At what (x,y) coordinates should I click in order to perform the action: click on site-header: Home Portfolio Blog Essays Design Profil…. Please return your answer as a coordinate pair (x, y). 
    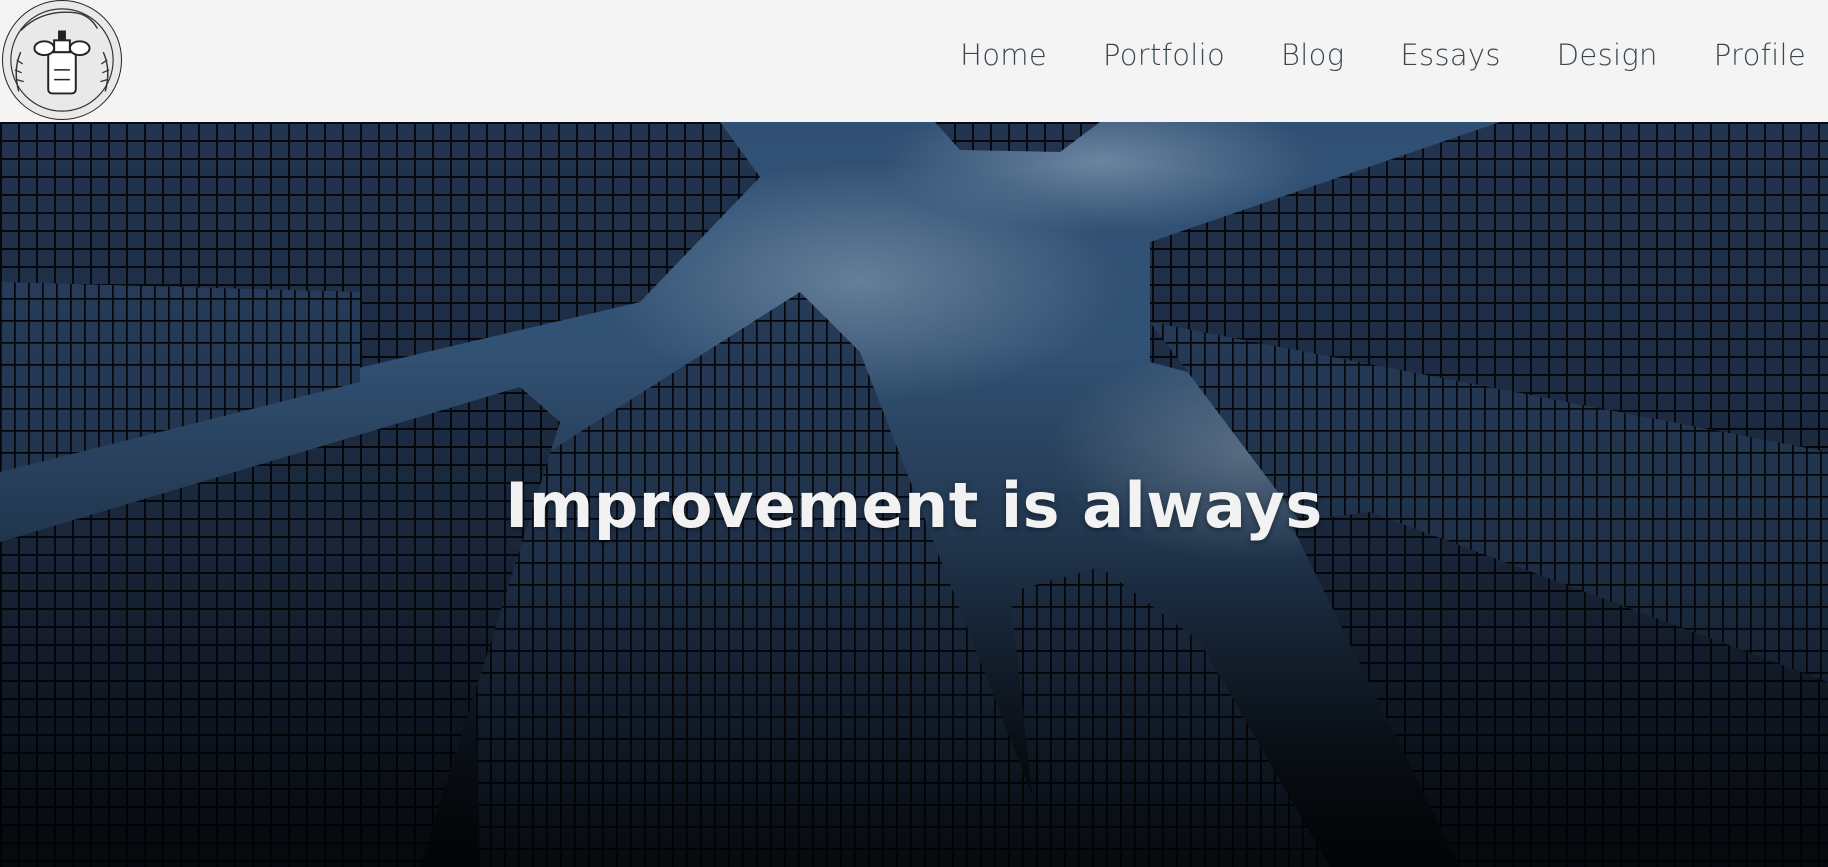
    Looking at the image, I should click on (914, 61).